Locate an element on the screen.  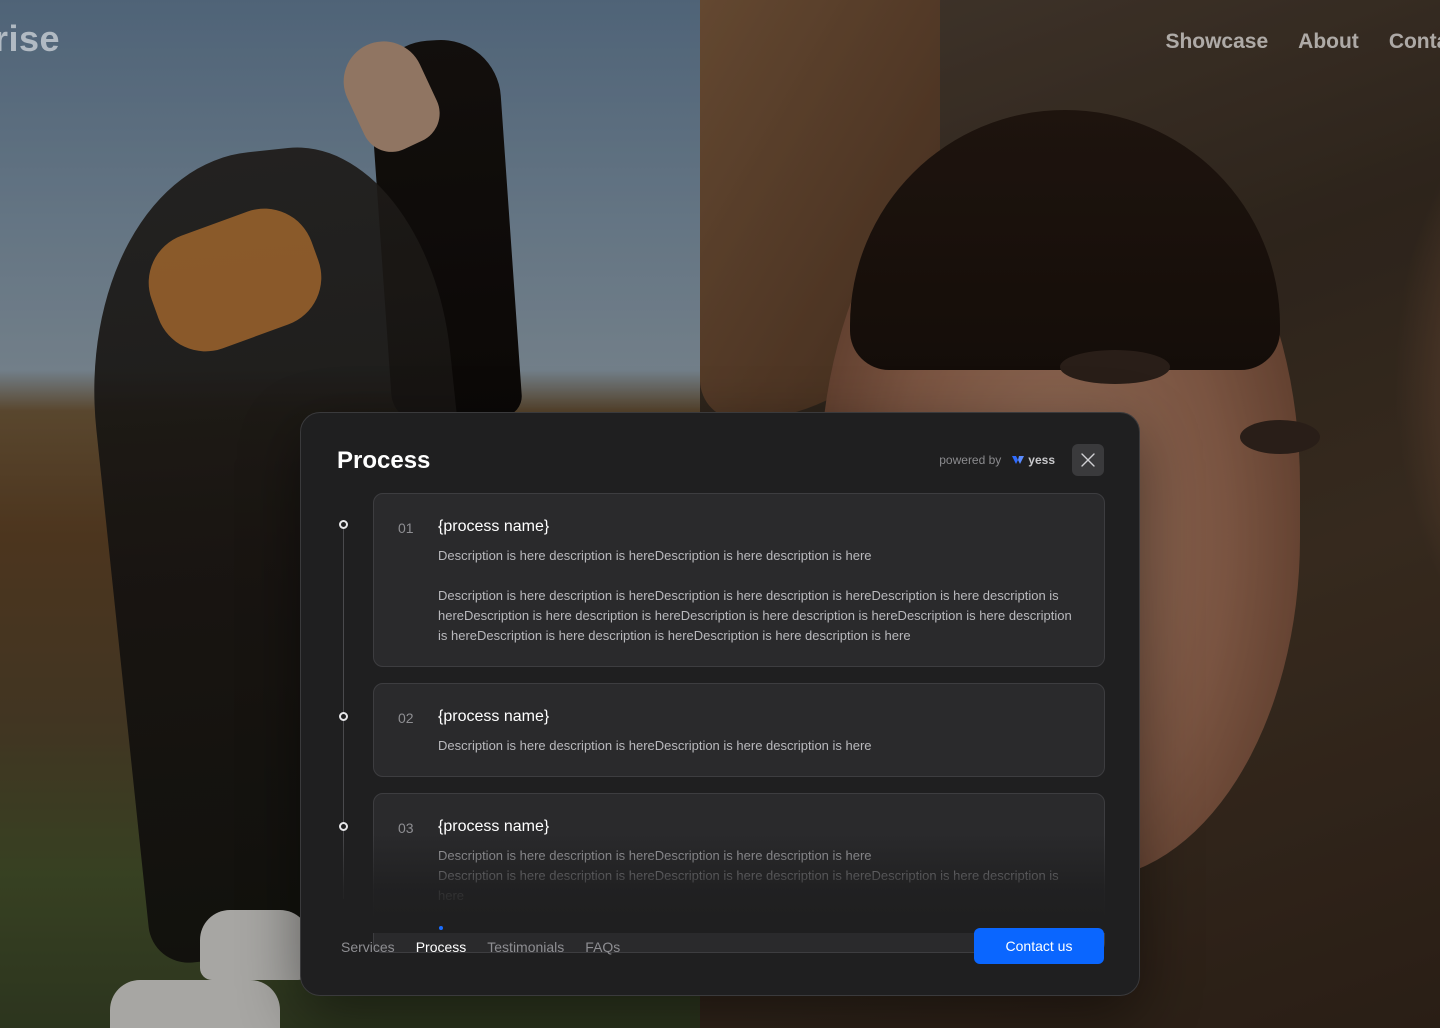
yess-brand: yess is located at coordinates (1033, 460).